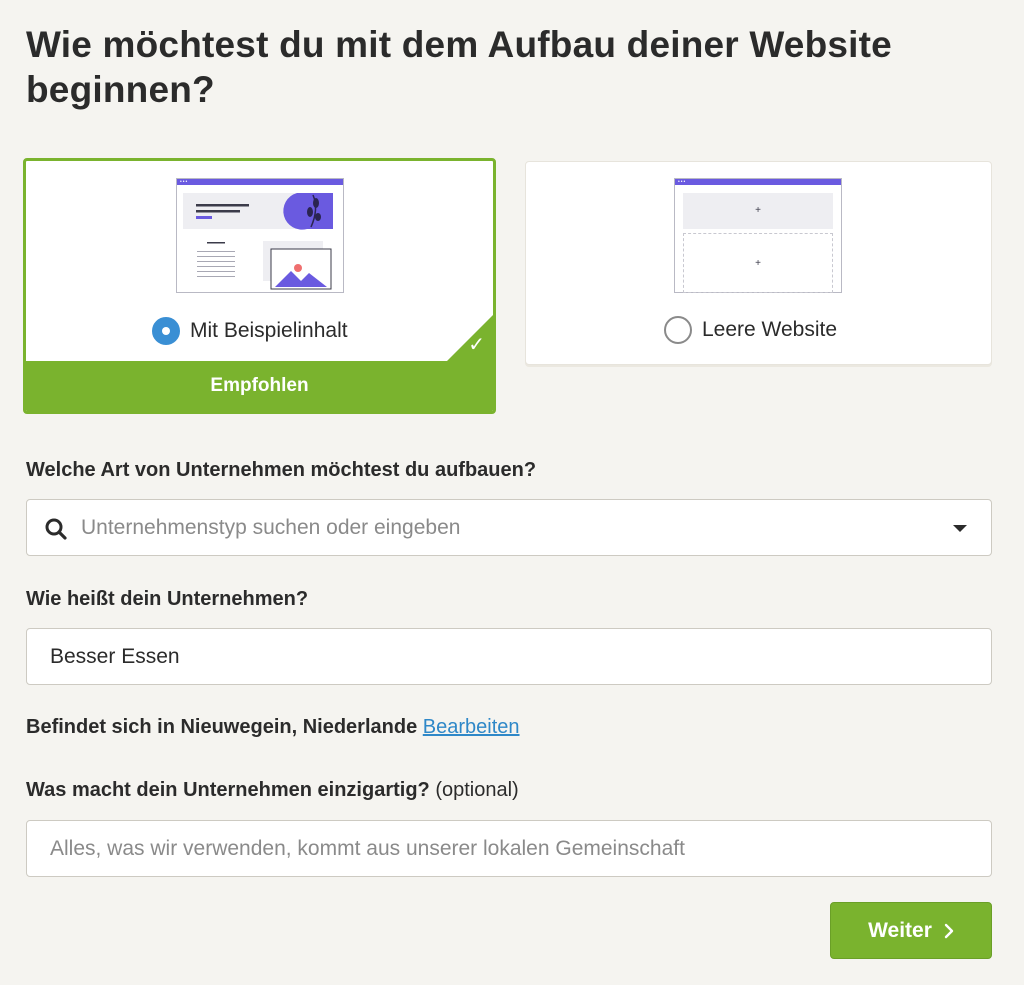 The width and height of the screenshot is (1024, 985). I want to click on radio-button-unchecked, so click(678, 330).